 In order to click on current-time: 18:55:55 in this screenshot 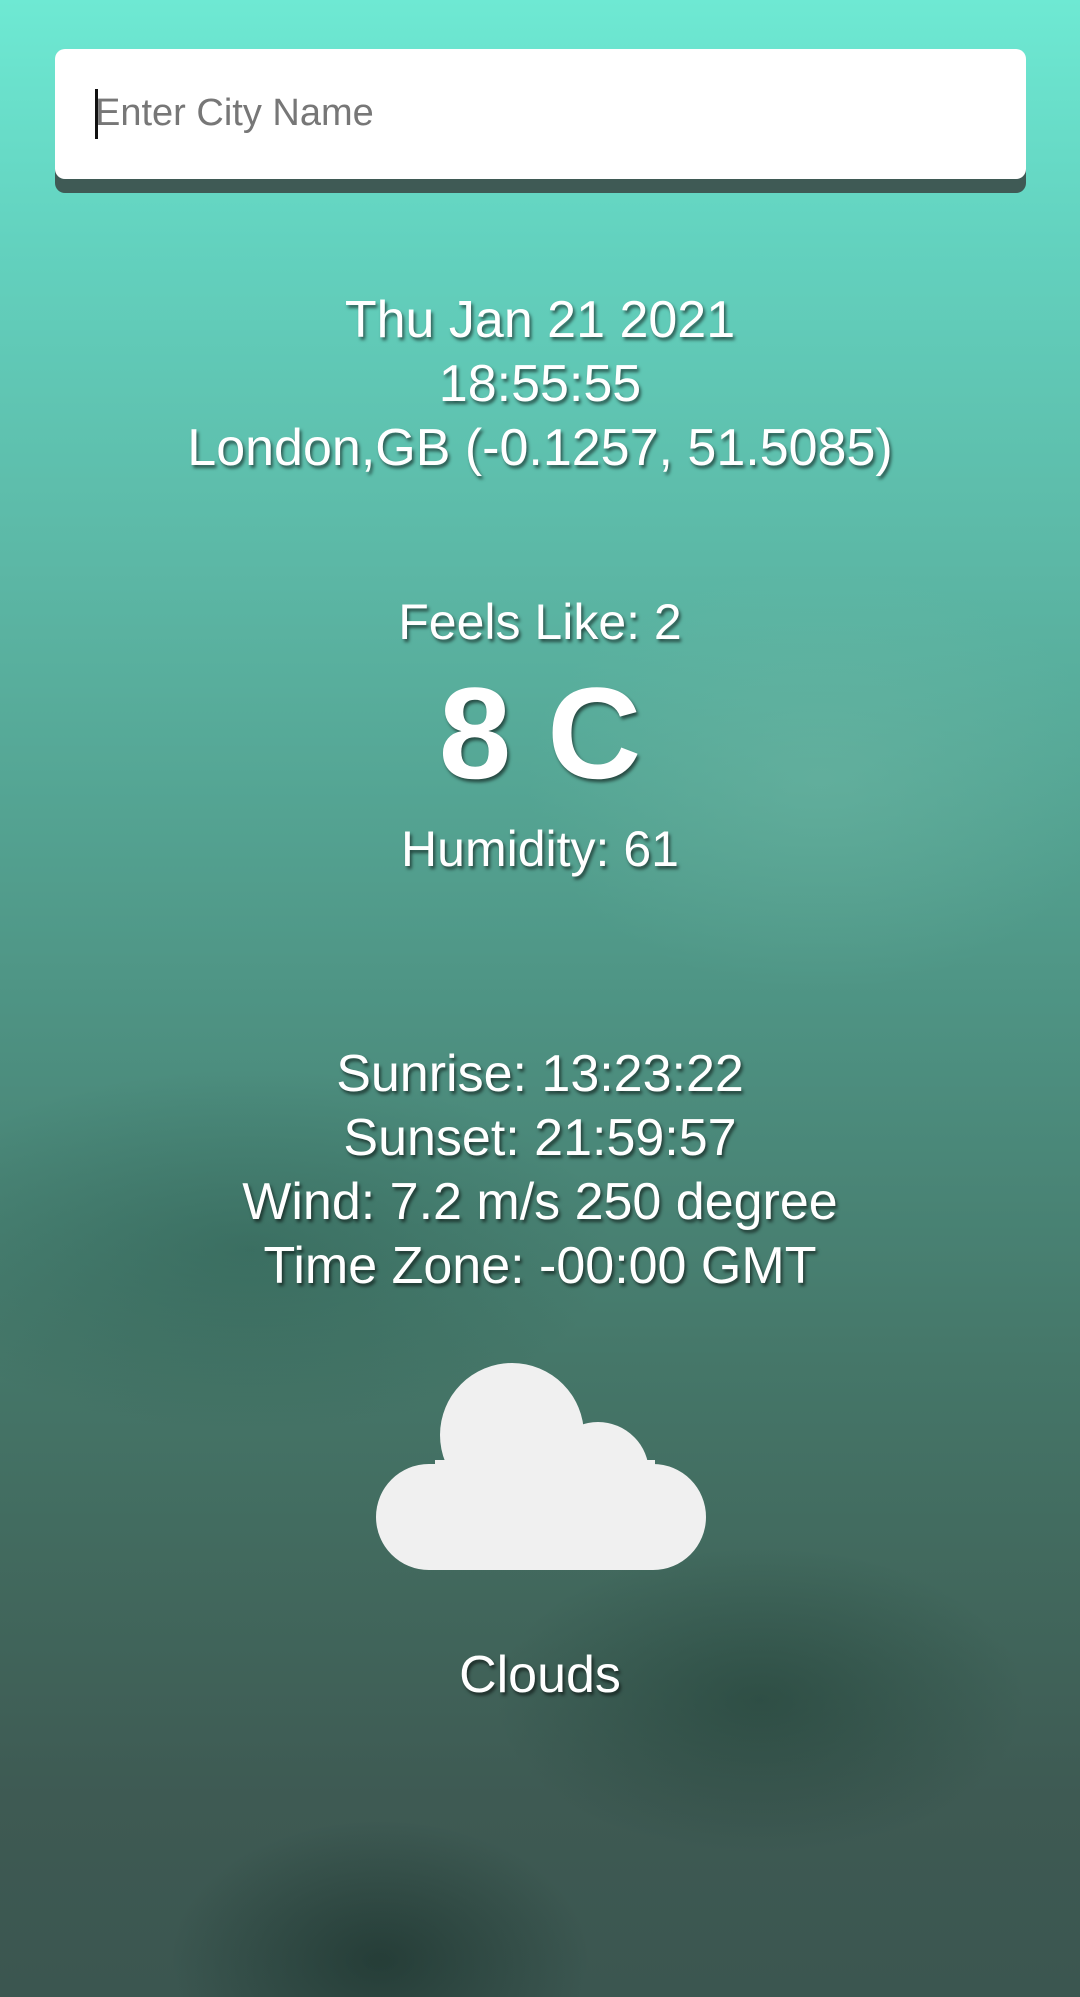, I will do `click(540, 384)`.